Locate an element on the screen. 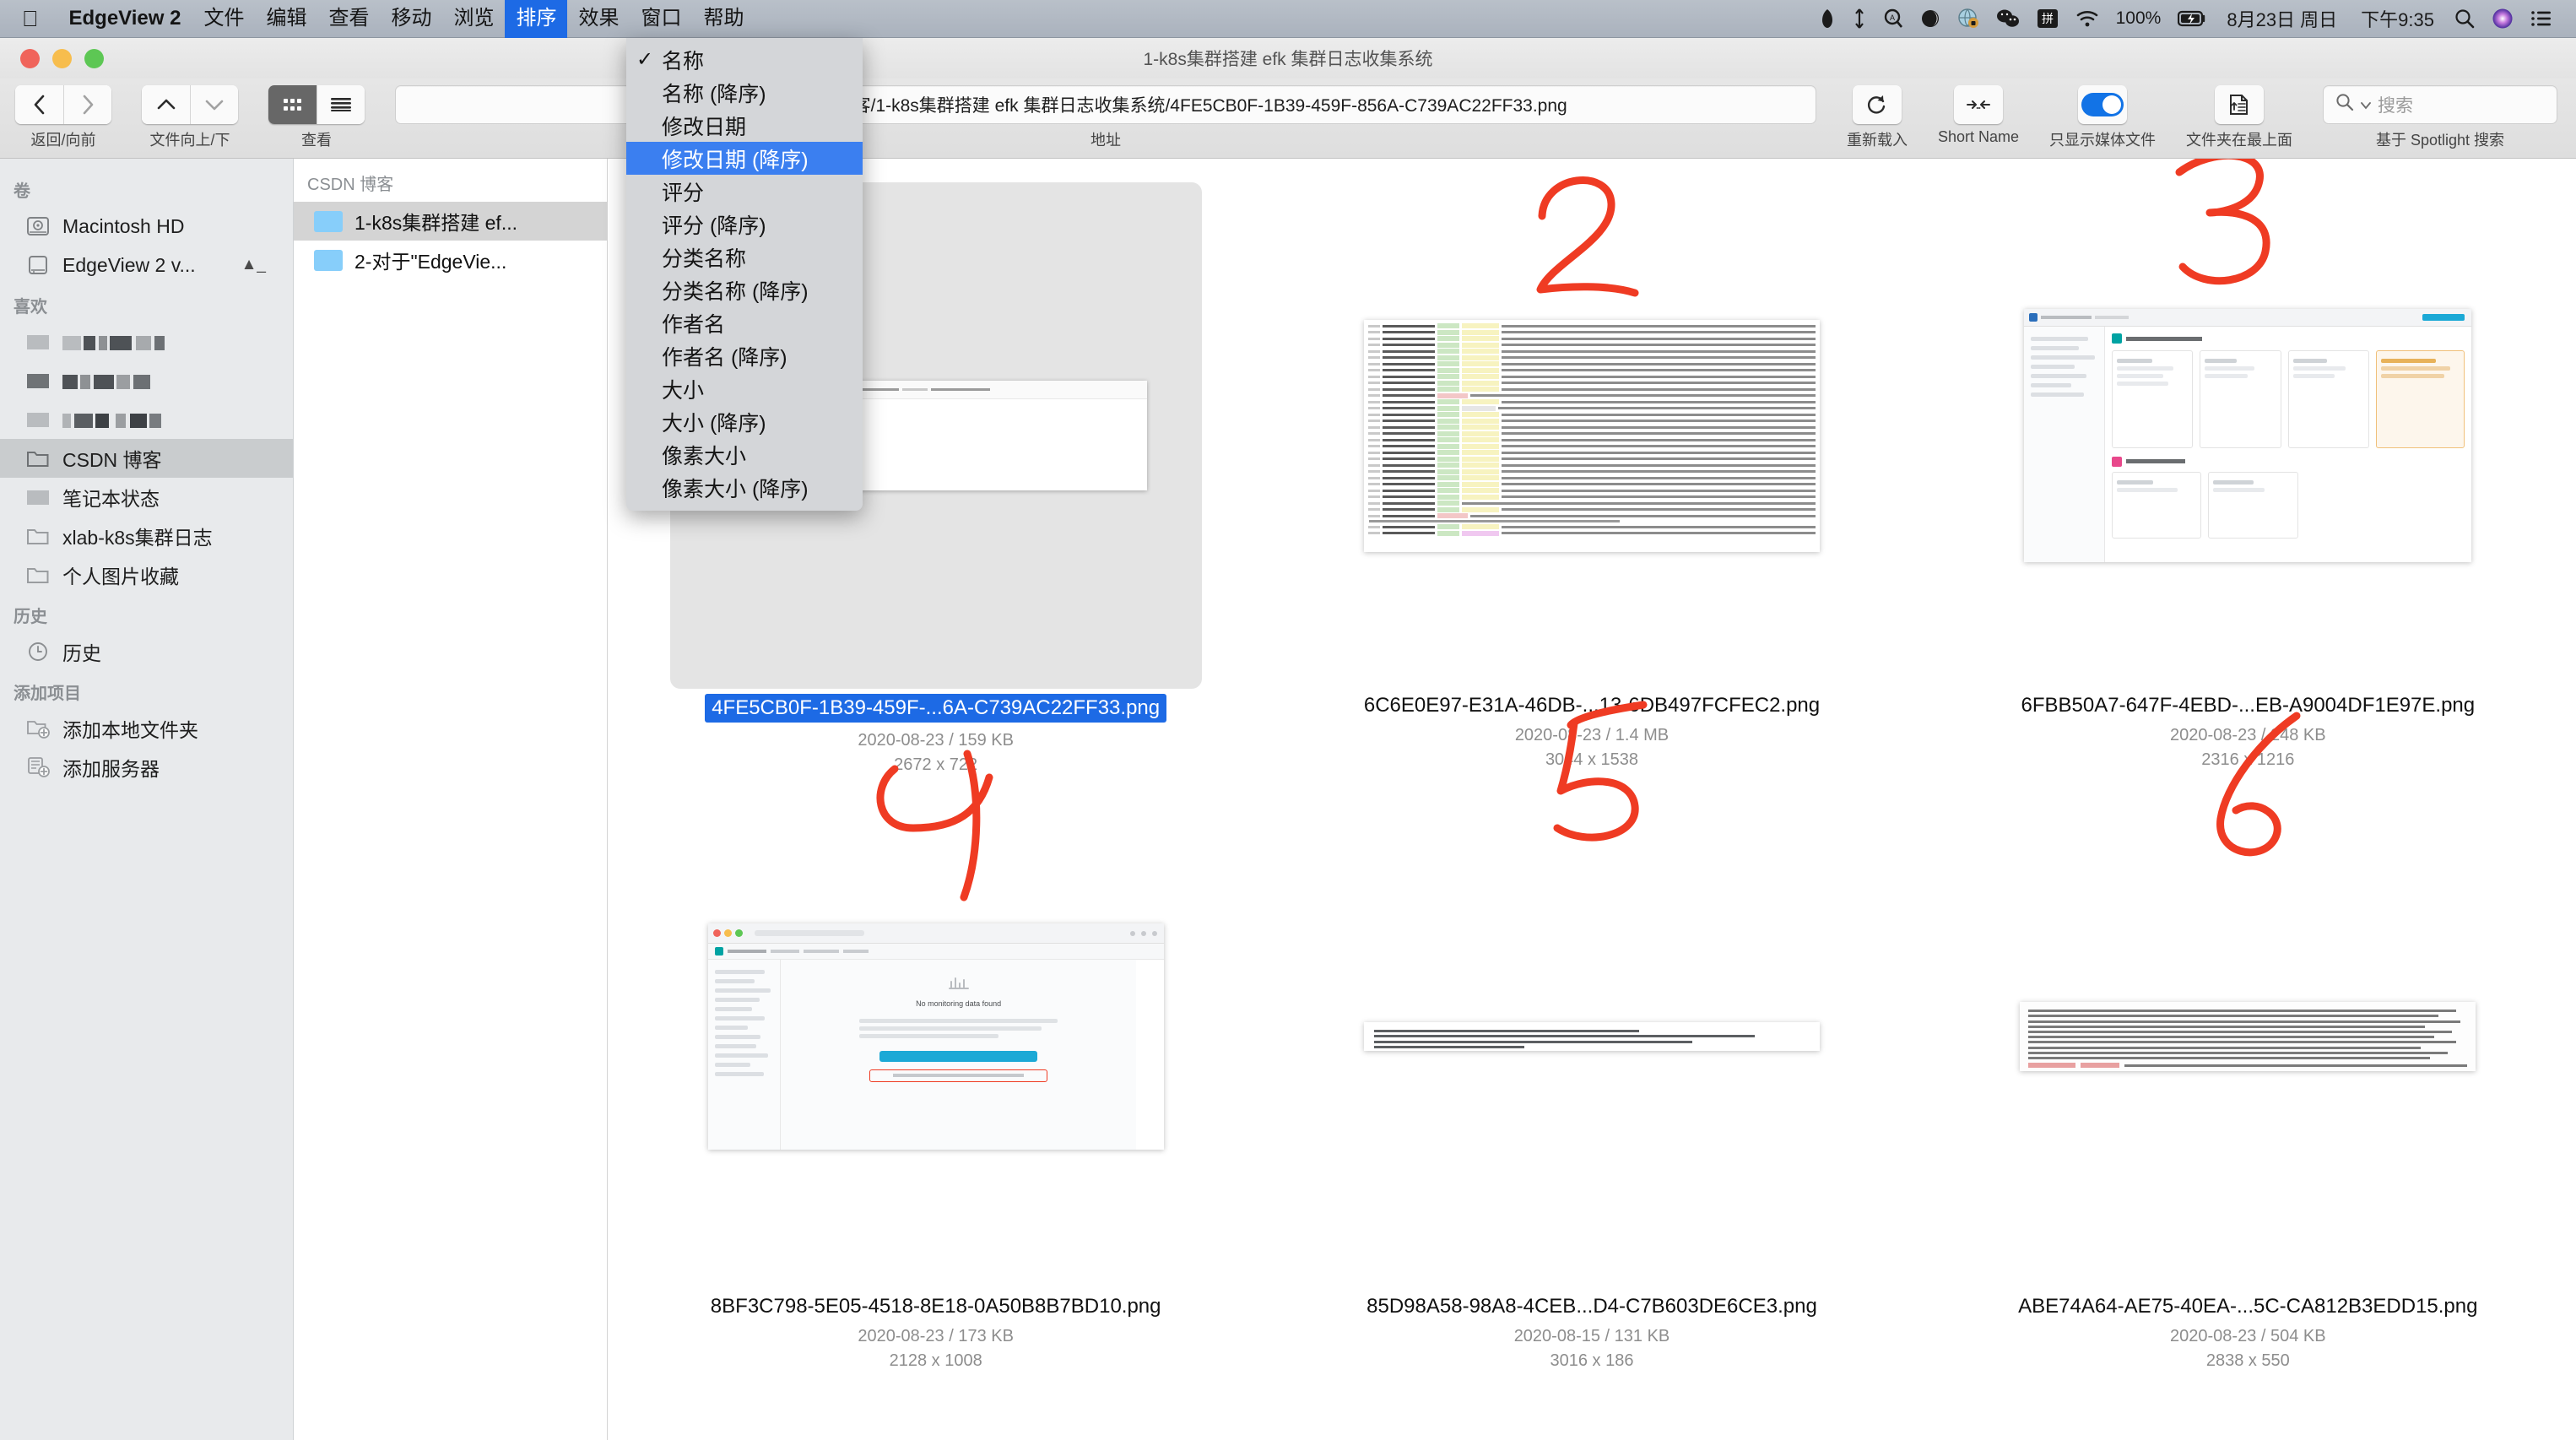 The height and width of the screenshot is (1440, 2576). sidebar-item-xlab-k8s-logs: xlab-k8s集群日志 is located at coordinates (146, 536).